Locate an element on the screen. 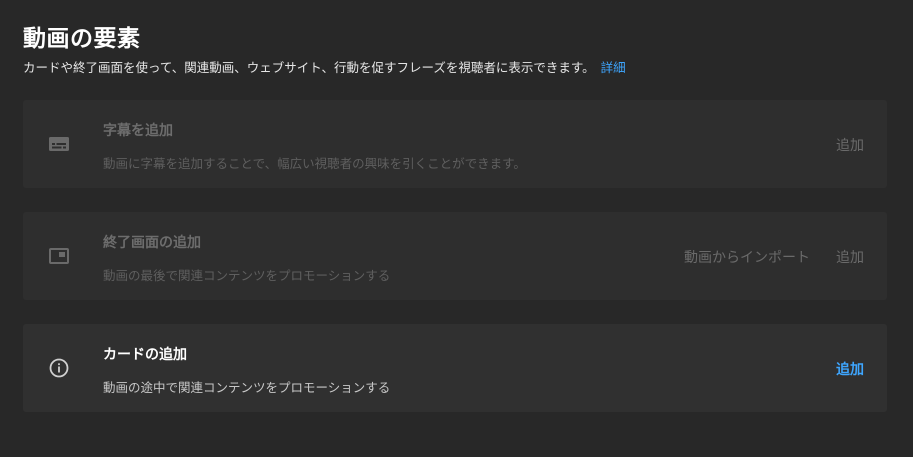 Image resolution: width=913 pixels, height=457 pixels. card-text: 字幕を追加 動画に字幕を追加することで、幅広い視聴者の興味を引くことができます。 is located at coordinates (314, 146).